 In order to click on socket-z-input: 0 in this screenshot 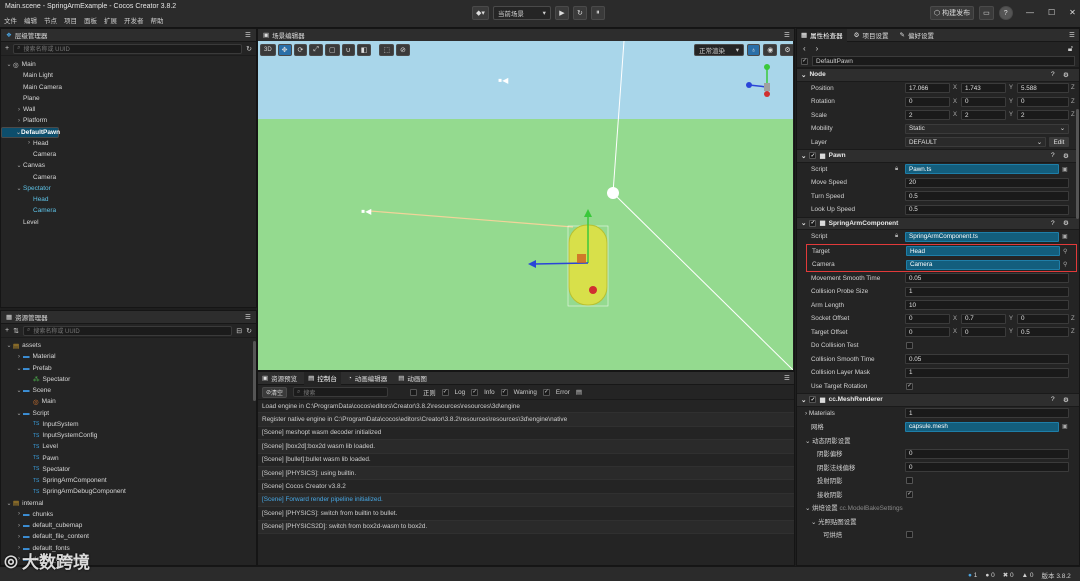, I will do `click(1043, 318)`.